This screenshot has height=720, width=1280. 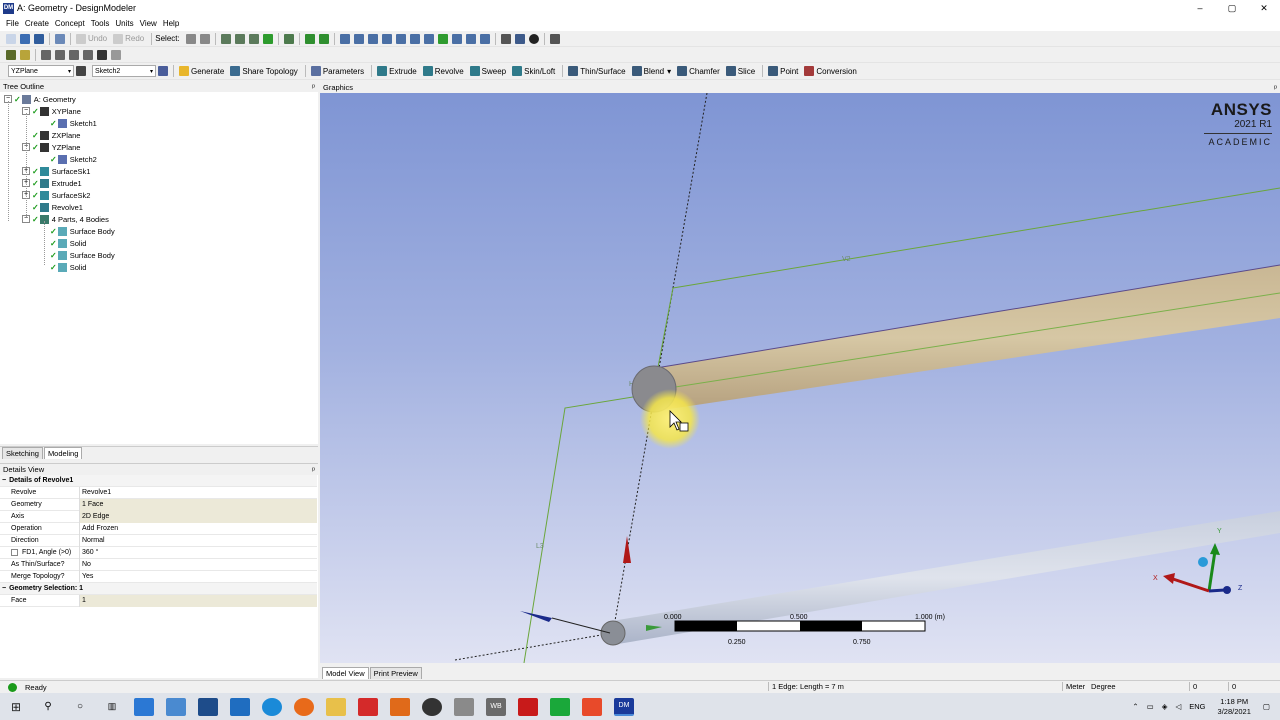 I want to click on display-vertex-icon, so click(x=102, y=54).